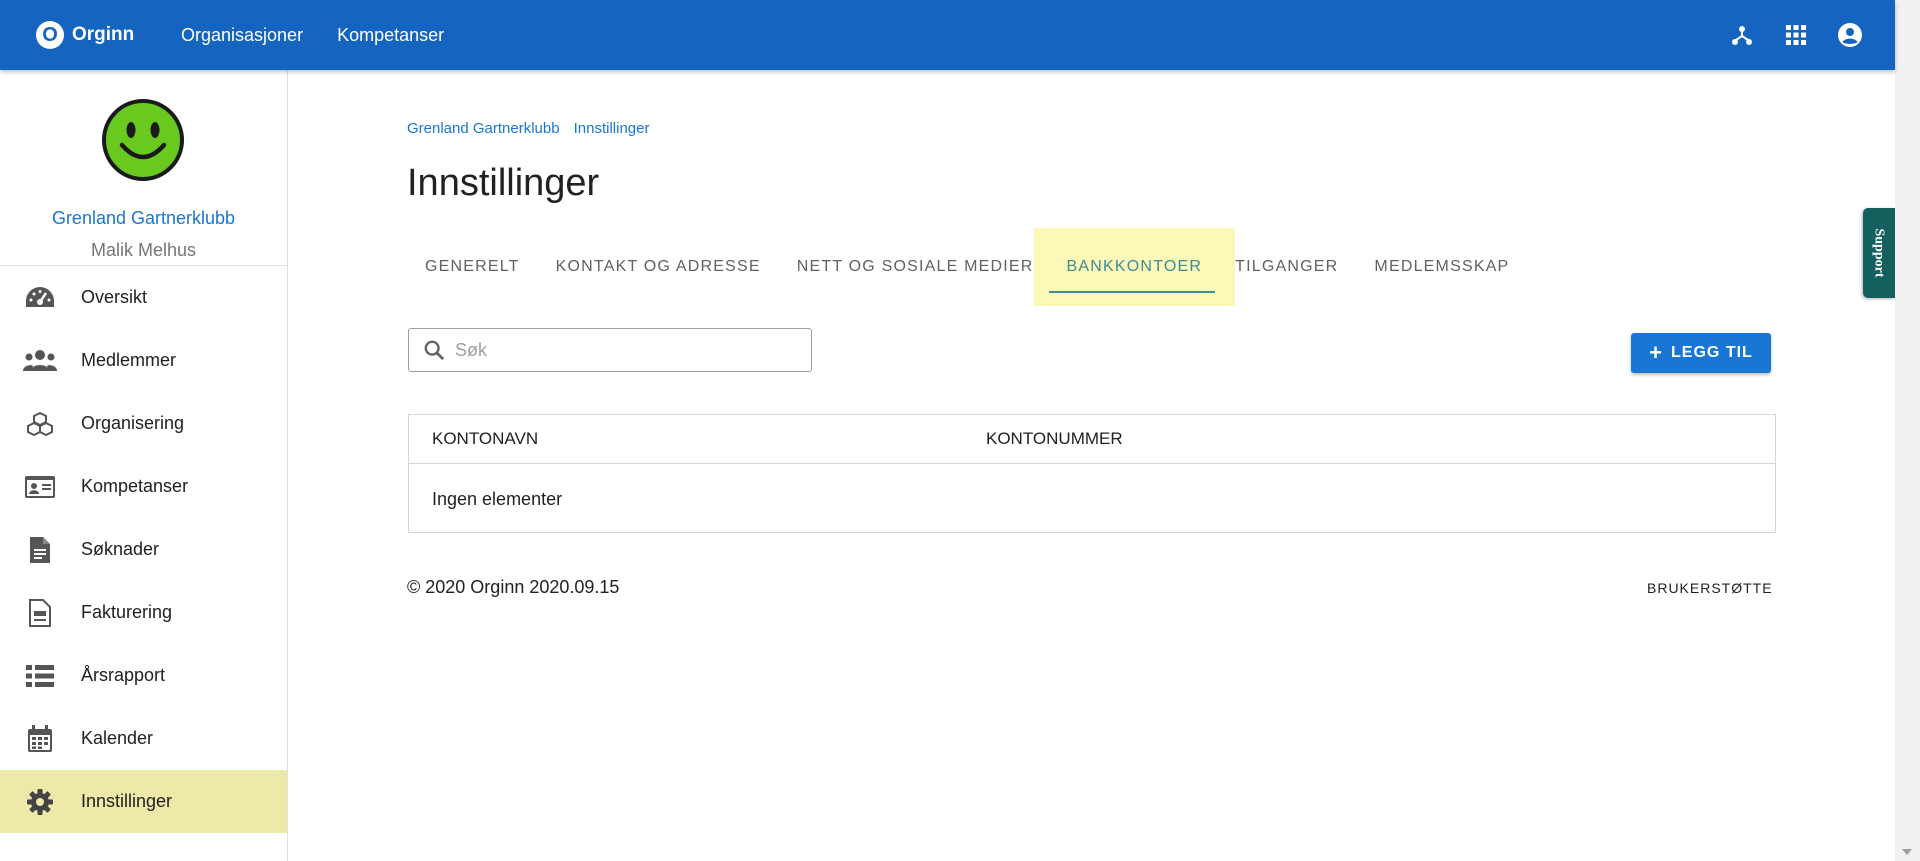  I want to click on sidebar-item-fakturering: Fakturering, so click(143, 612).